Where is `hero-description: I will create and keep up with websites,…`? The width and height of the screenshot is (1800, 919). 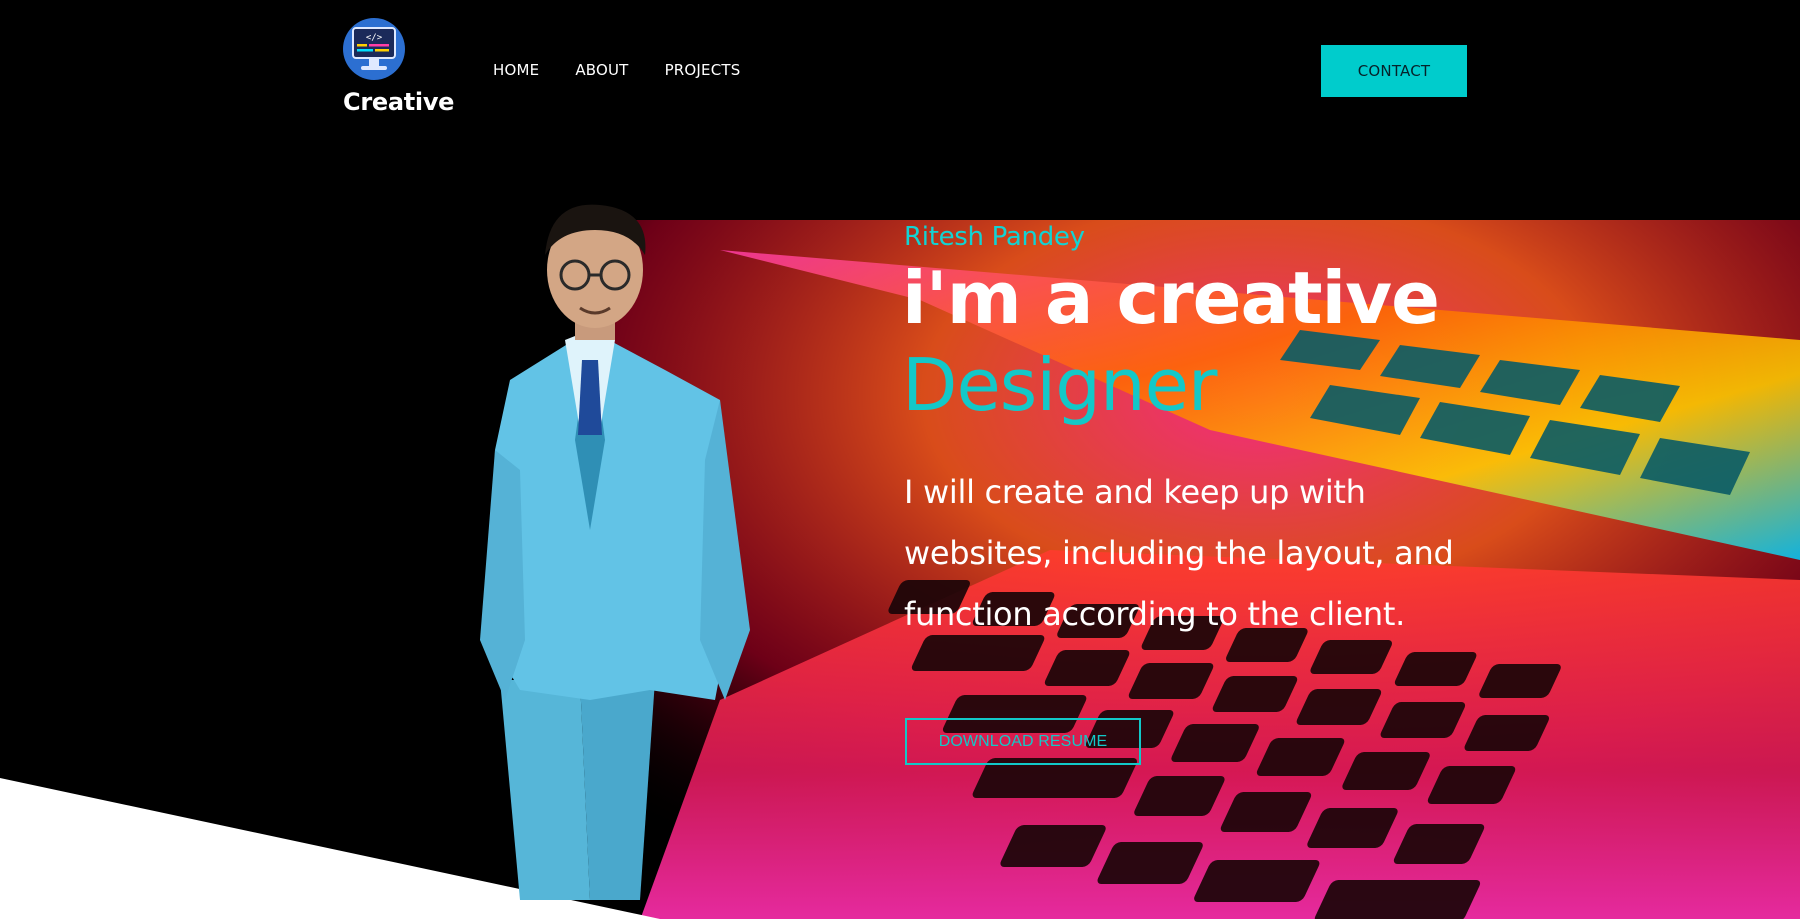
hero-description: I will create and keep up with websites,… is located at coordinates (1179, 553).